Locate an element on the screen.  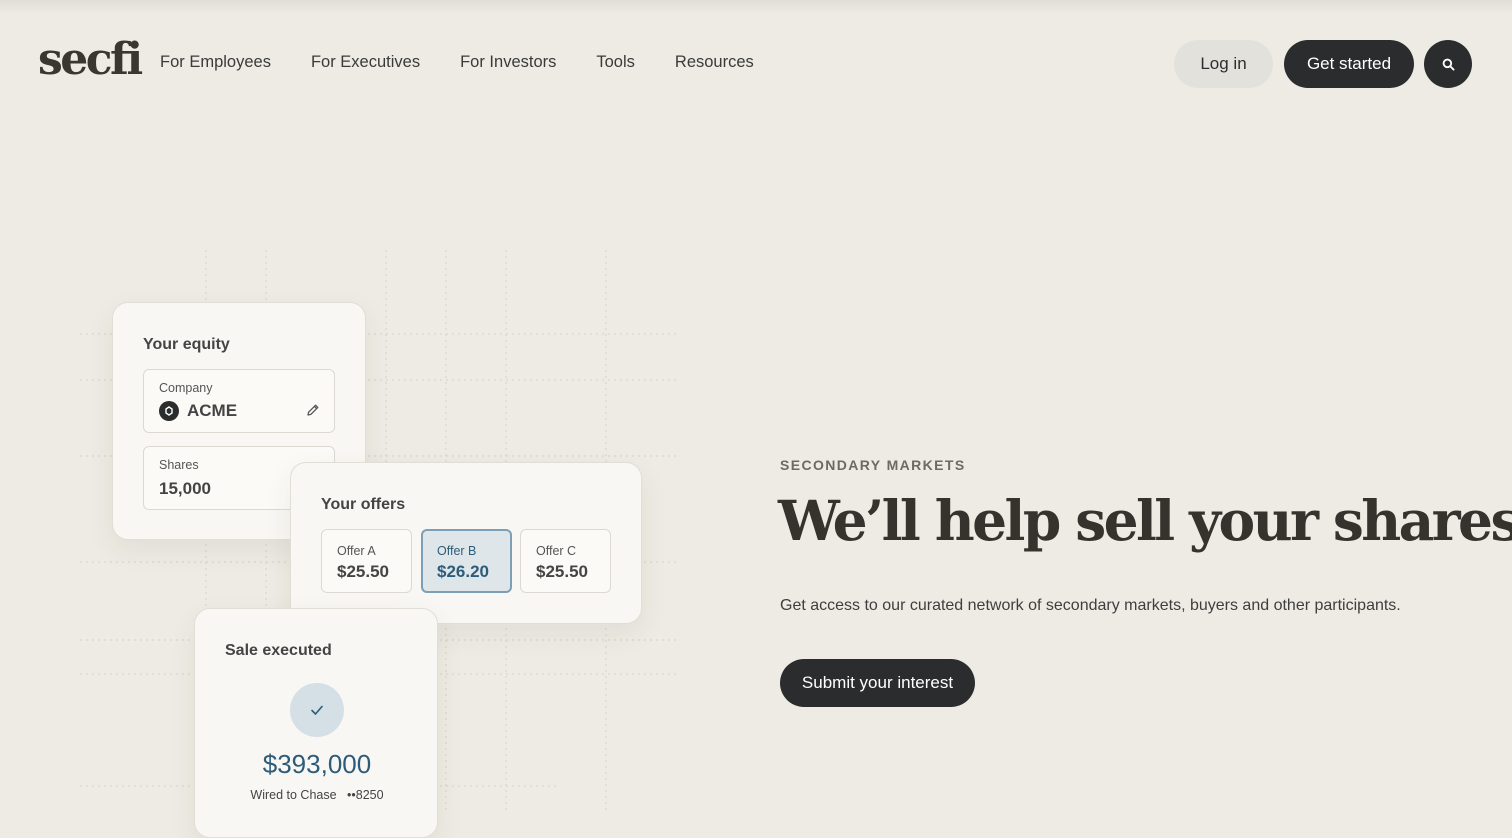
sale-note: Wired to Chase ••8250 is located at coordinates (317, 795).